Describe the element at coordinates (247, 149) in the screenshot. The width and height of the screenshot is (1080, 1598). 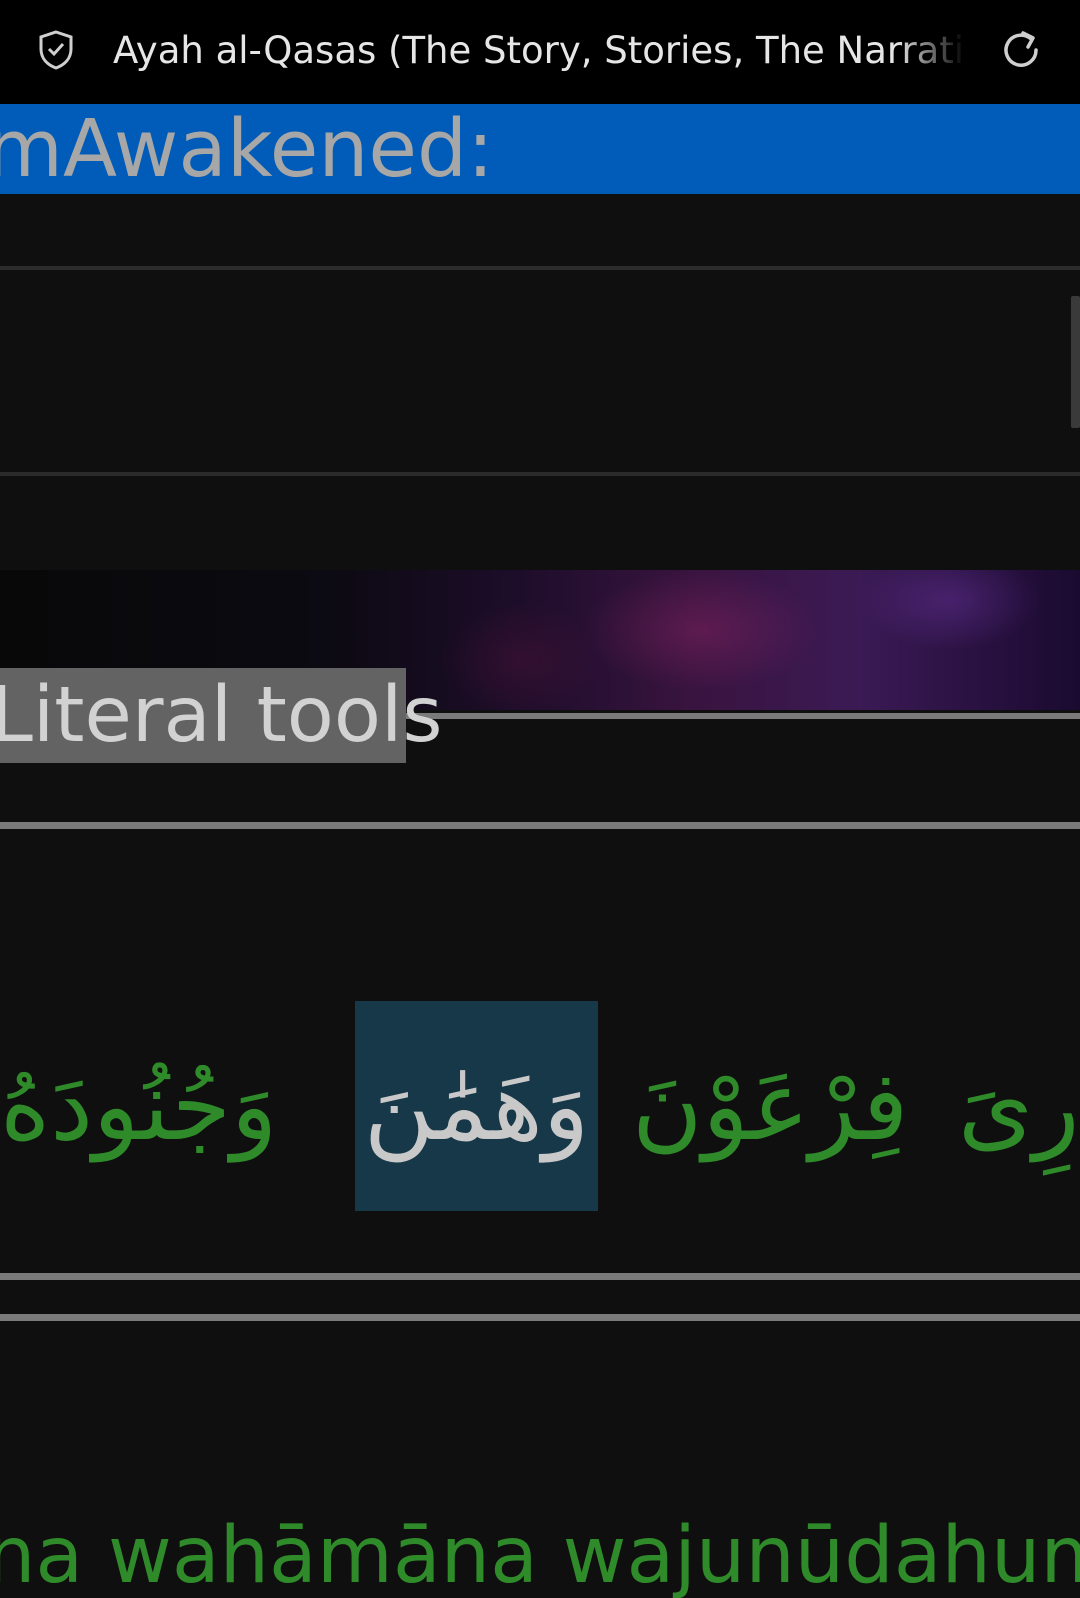
I see `site-banner-text: mAwakened:` at that location.